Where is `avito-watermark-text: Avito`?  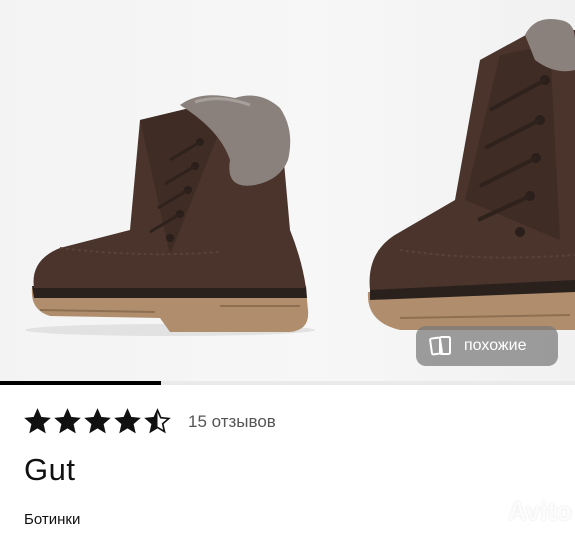 avito-watermark-text: Avito is located at coordinates (540, 511).